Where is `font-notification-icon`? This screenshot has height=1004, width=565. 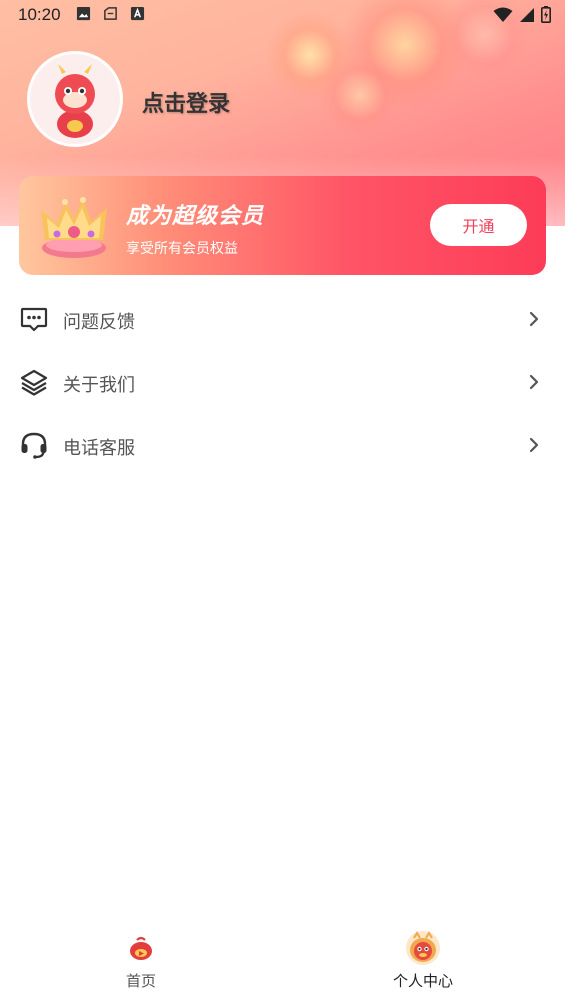 font-notification-icon is located at coordinates (137, 13).